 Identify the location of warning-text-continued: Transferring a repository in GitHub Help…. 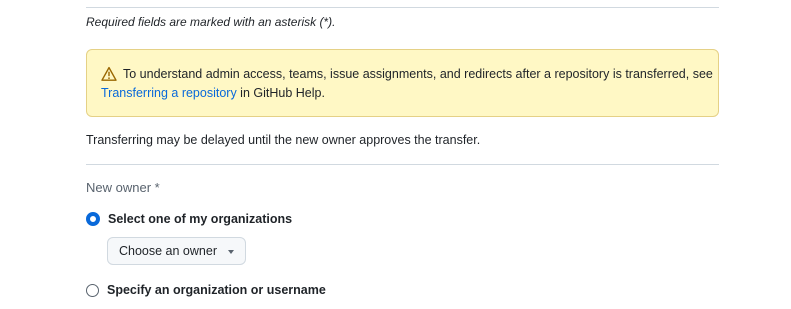
(213, 93).